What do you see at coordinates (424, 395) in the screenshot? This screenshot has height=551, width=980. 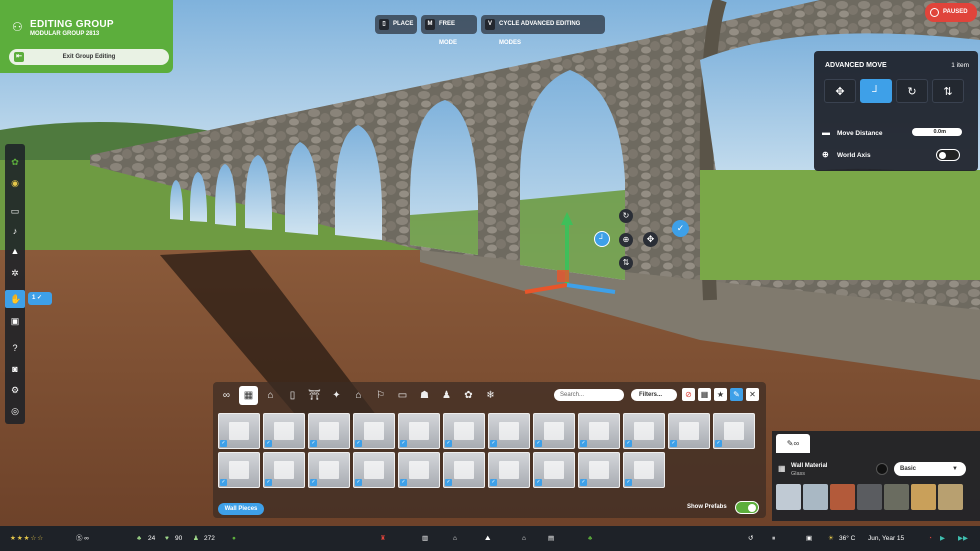 I see `browser-tab-9: ☗` at bounding box center [424, 395].